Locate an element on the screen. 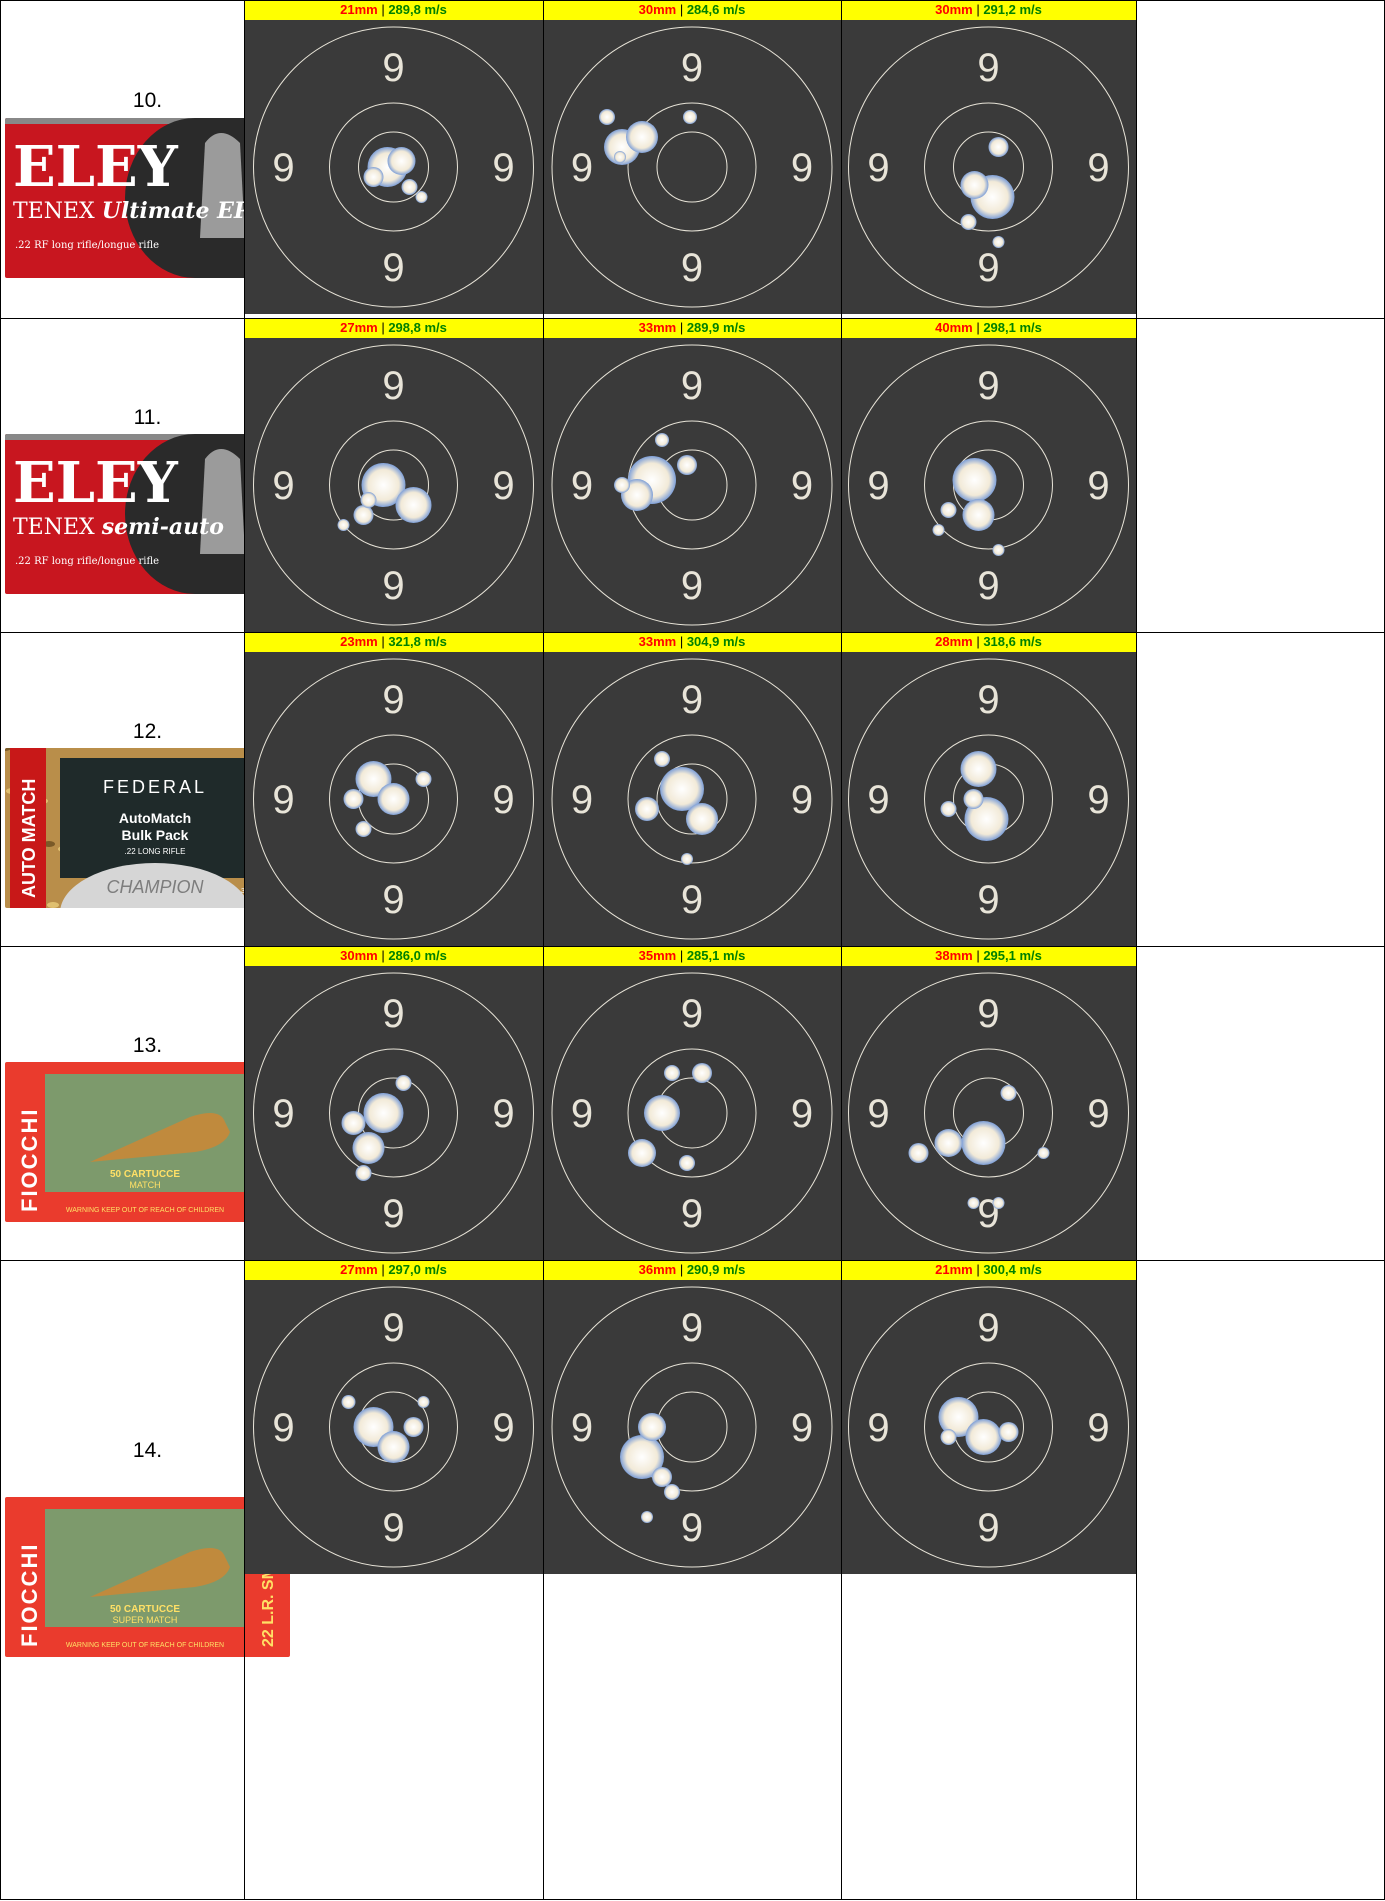  group-label: 38mm | 295,1 m/s is located at coordinates (988, 956).